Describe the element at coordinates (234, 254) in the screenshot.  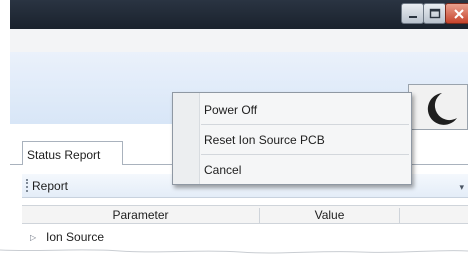
I see `torn-edge` at that location.